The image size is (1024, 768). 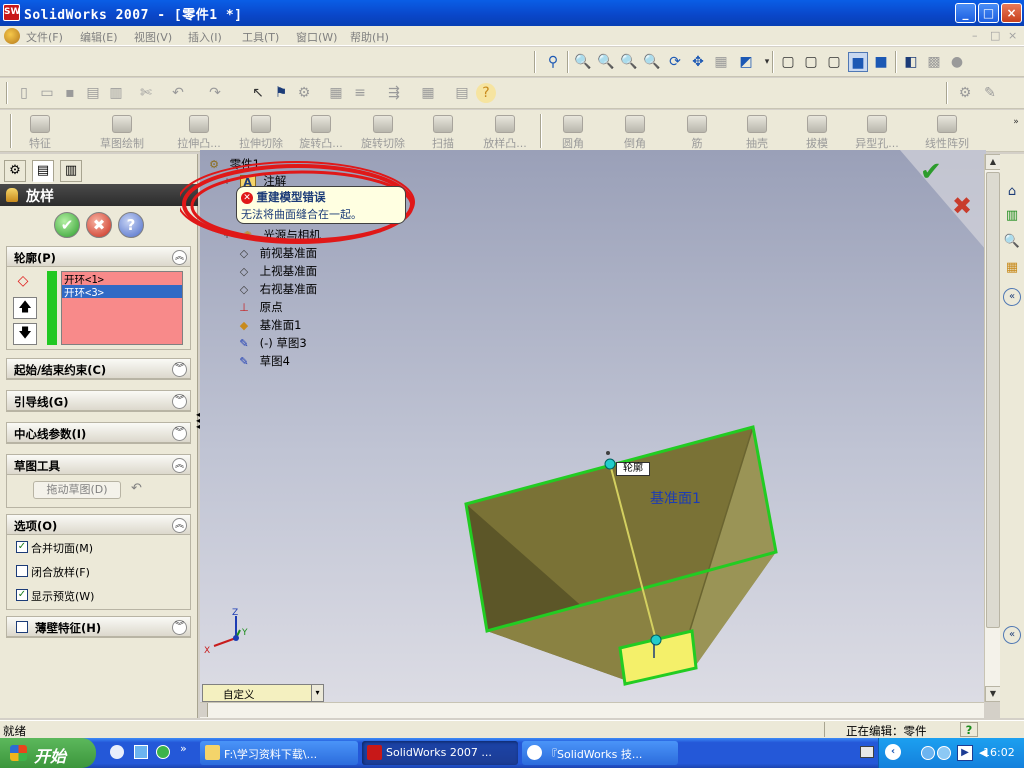 What do you see at coordinates (573, 133) in the screenshot?
I see `feature-fillet: 圆角` at bounding box center [573, 133].